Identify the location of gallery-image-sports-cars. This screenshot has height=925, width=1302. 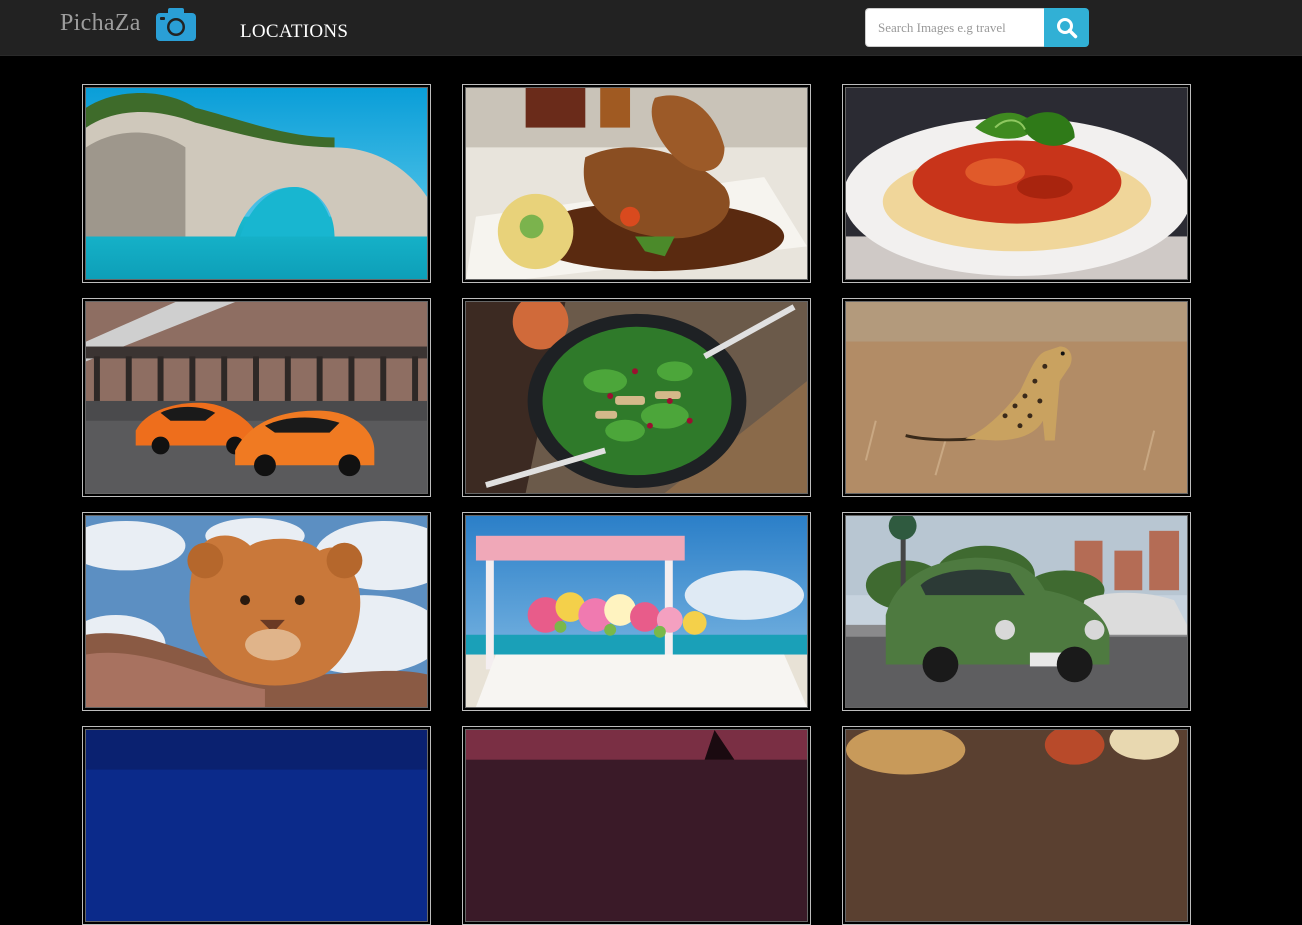
(256, 397).